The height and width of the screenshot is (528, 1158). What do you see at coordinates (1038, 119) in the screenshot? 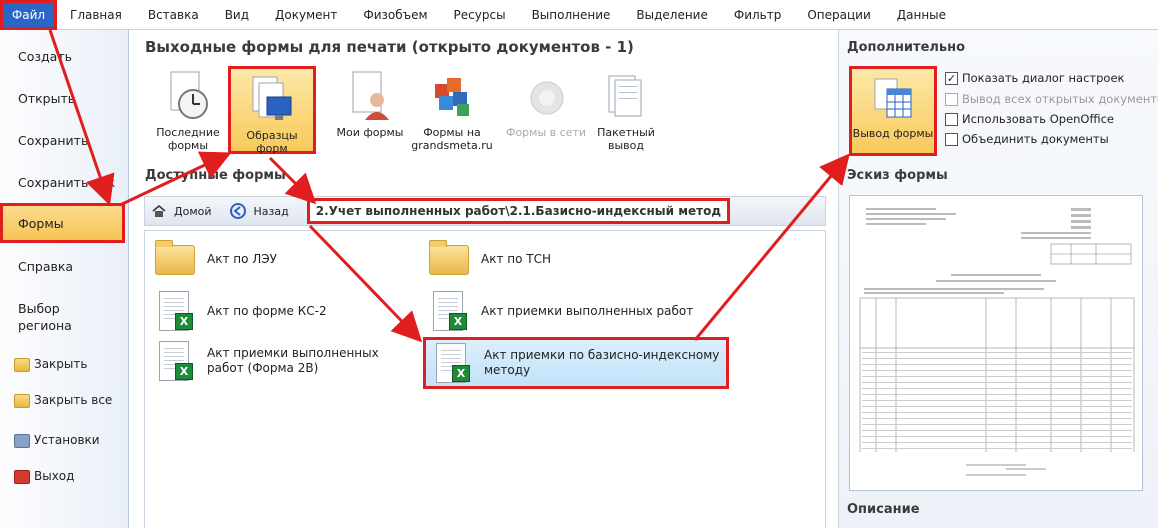
I see `option-label: Использовать OpenOffice` at bounding box center [1038, 119].